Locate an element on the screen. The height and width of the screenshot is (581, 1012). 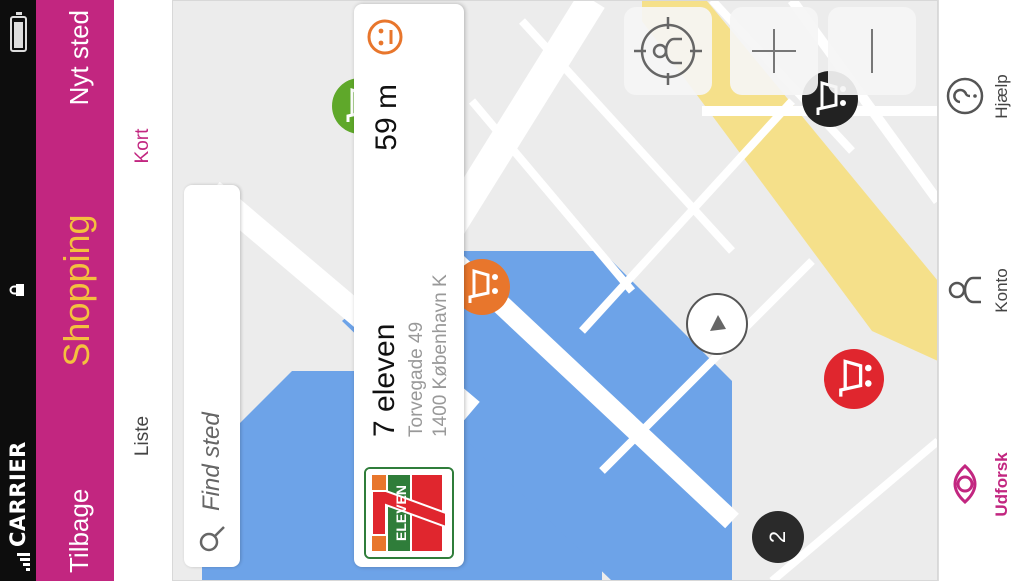
shop-pin-red is located at coordinates (854, 379).